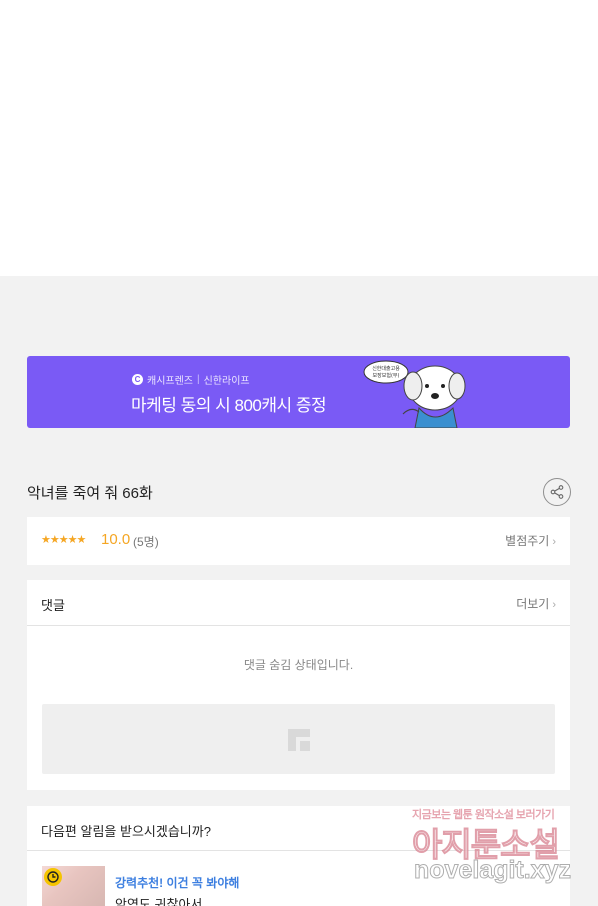 The width and height of the screenshot is (598, 906). I want to click on share-icon, so click(557, 492).